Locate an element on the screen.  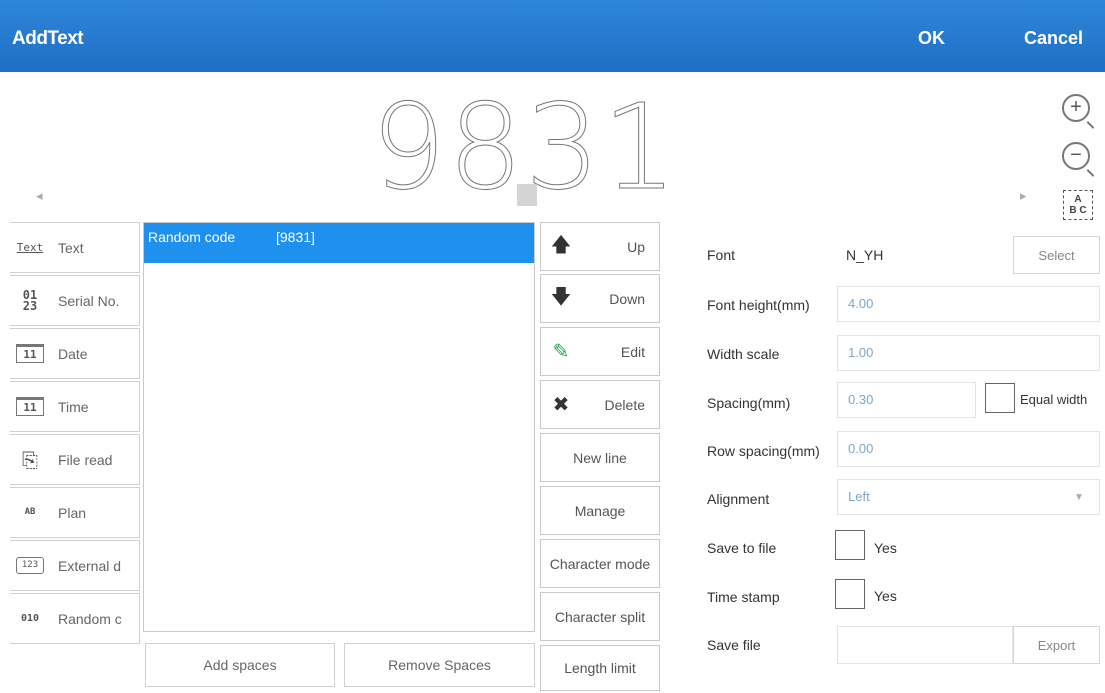
scroll-right-icon: ▸ is located at coordinates (1023, 196).